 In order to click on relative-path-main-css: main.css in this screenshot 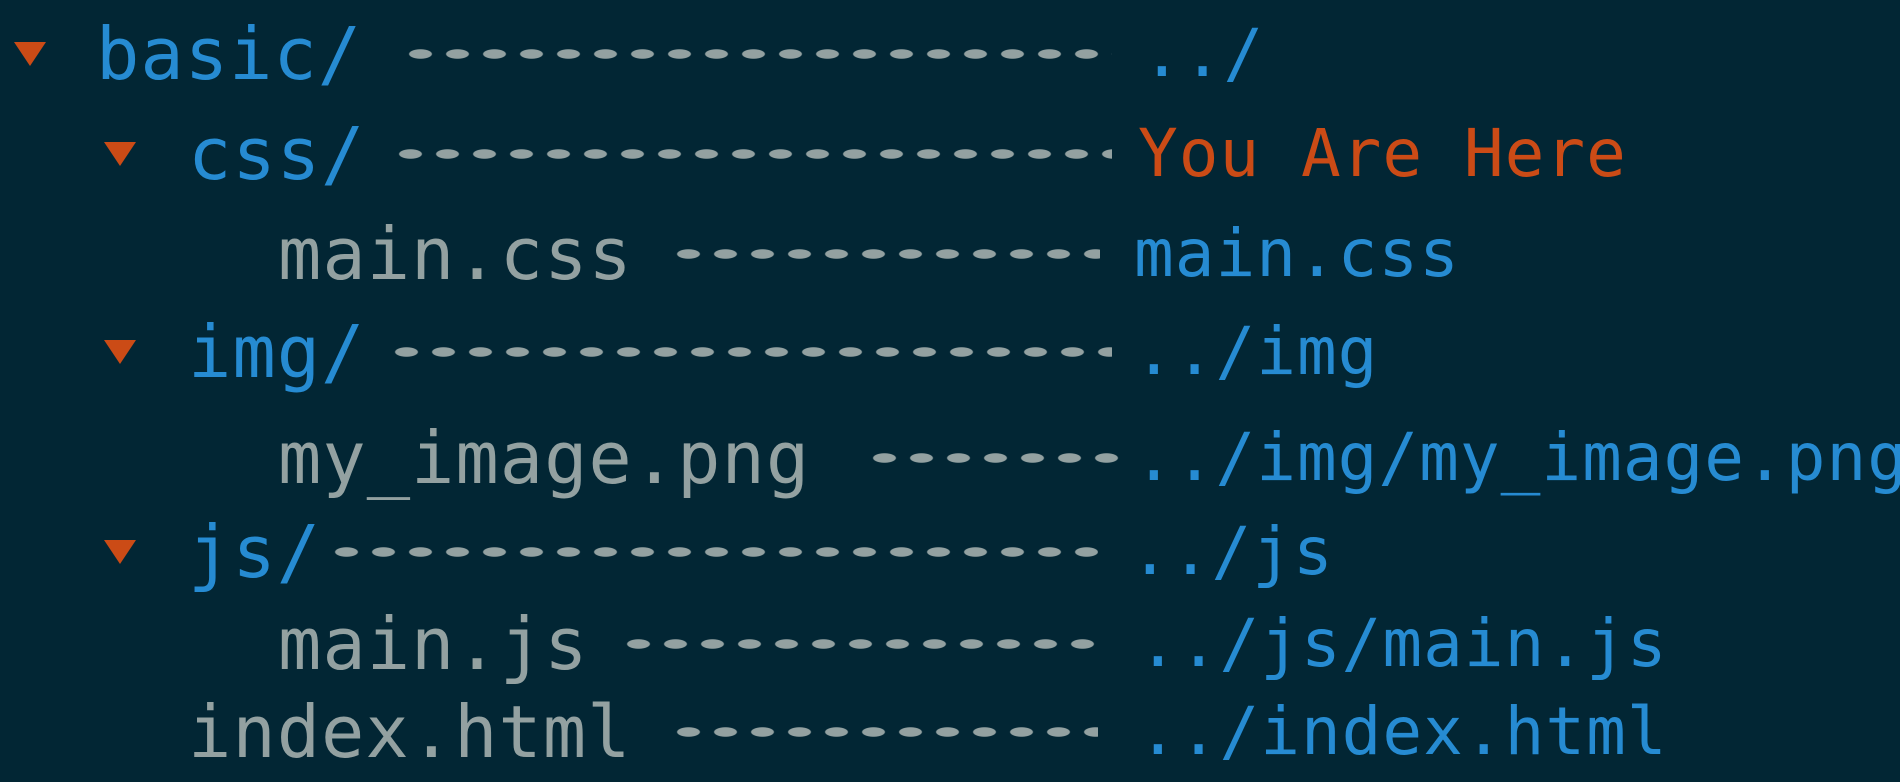, I will do `click(1297, 253)`.